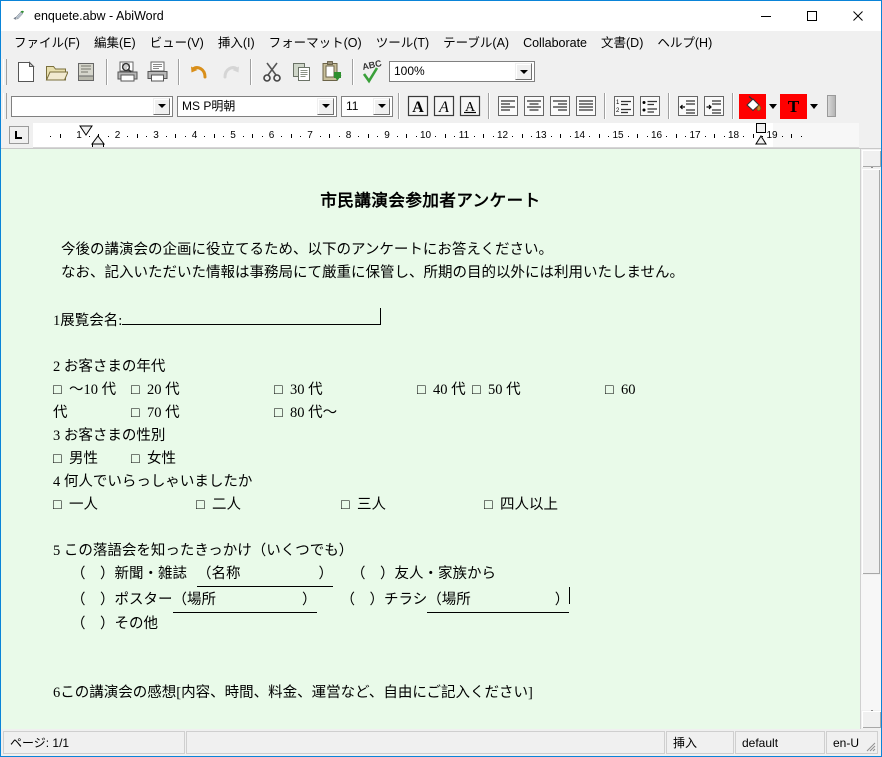 The height and width of the screenshot is (757, 882). I want to click on close-button, so click(858, 16).